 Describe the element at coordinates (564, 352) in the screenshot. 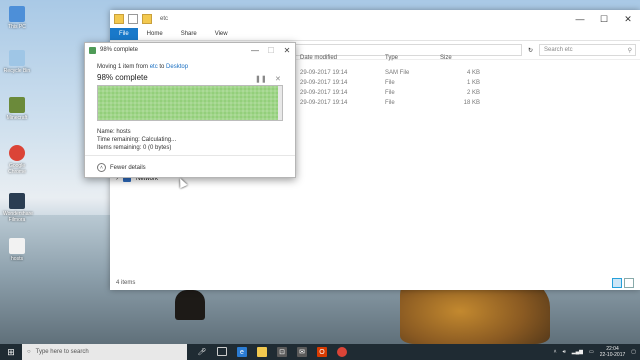

I see `volume-icon: 🔊︎` at that location.